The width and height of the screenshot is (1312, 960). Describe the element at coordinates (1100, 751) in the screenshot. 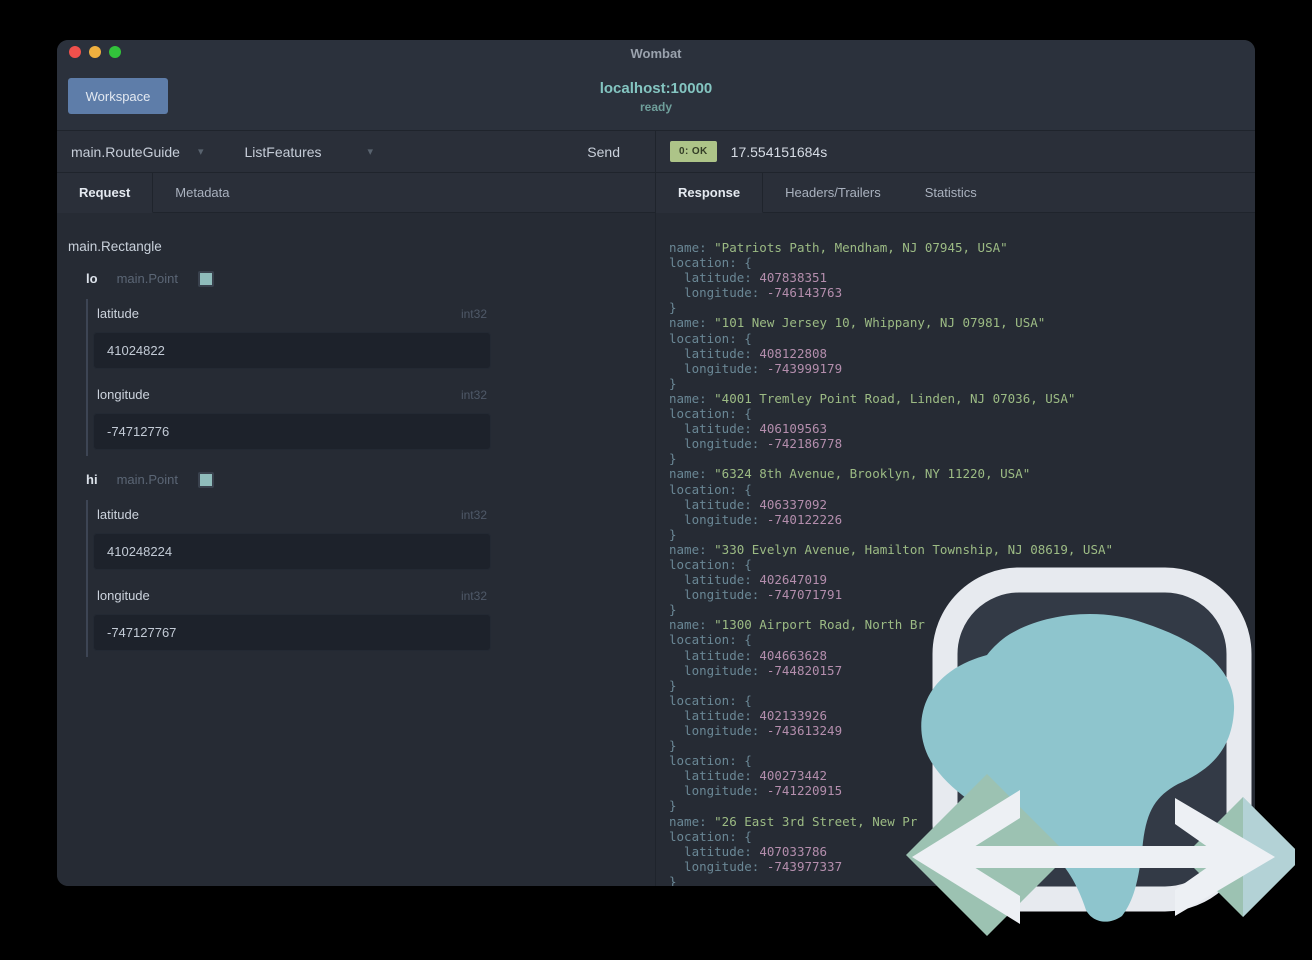

I see `wombat-logo` at that location.